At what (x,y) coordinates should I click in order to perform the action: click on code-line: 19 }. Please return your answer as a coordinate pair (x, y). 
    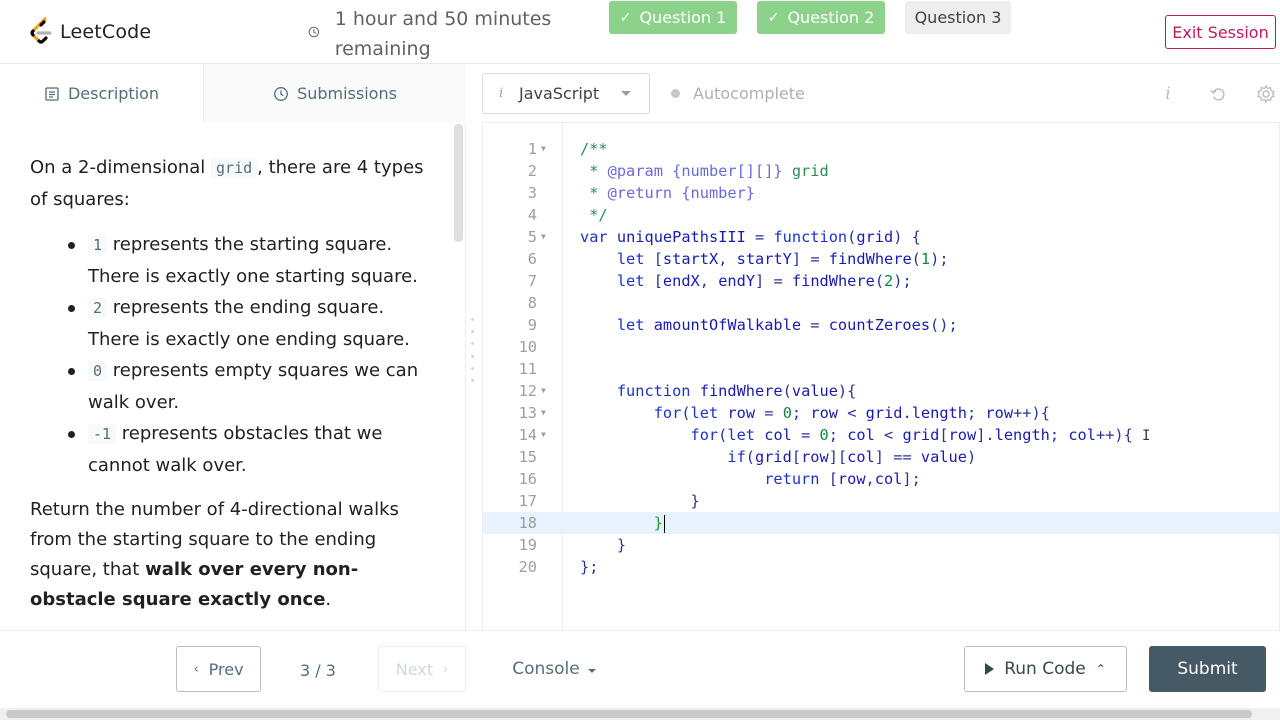
    Looking at the image, I should click on (881, 545).